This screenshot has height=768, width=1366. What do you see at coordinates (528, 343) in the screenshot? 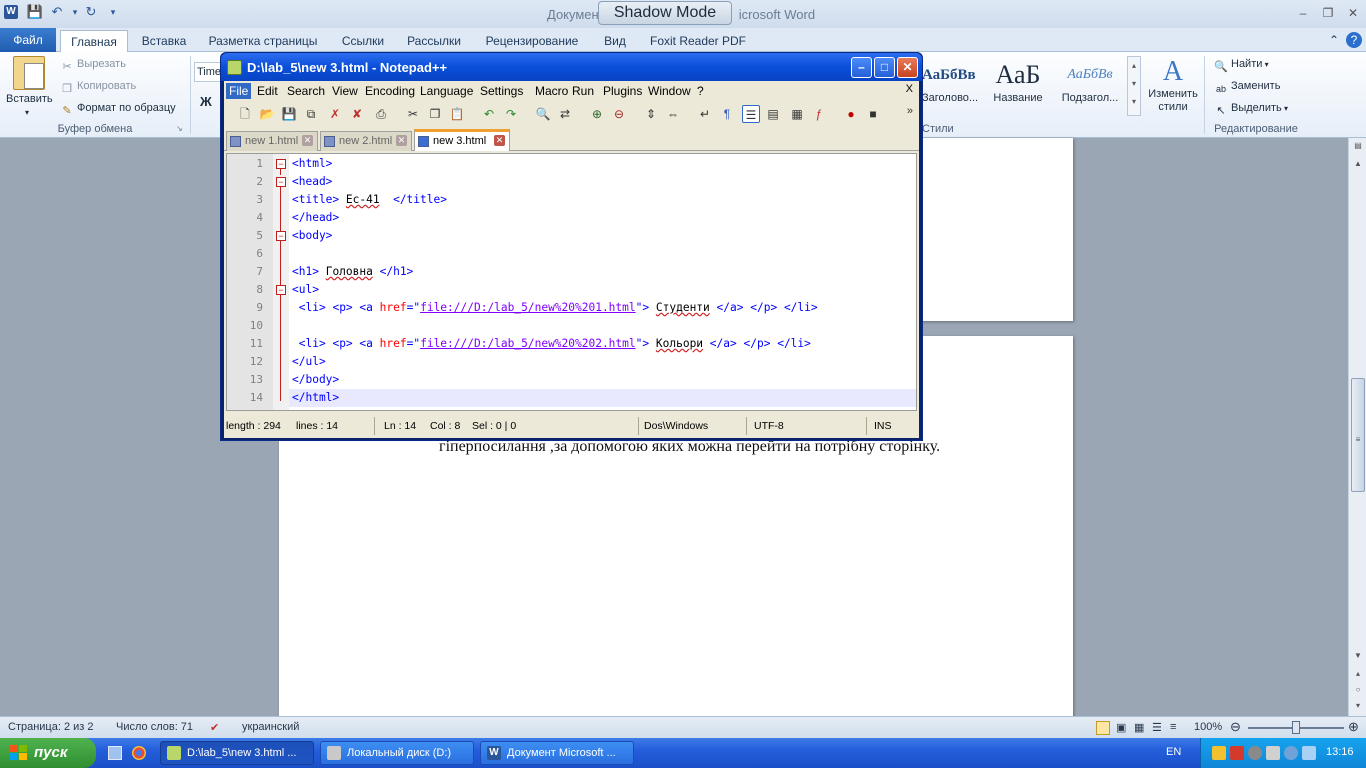
I see `href-link-2: file:///D:/lab_5/new%20%202.html` at bounding box center [528, 343].